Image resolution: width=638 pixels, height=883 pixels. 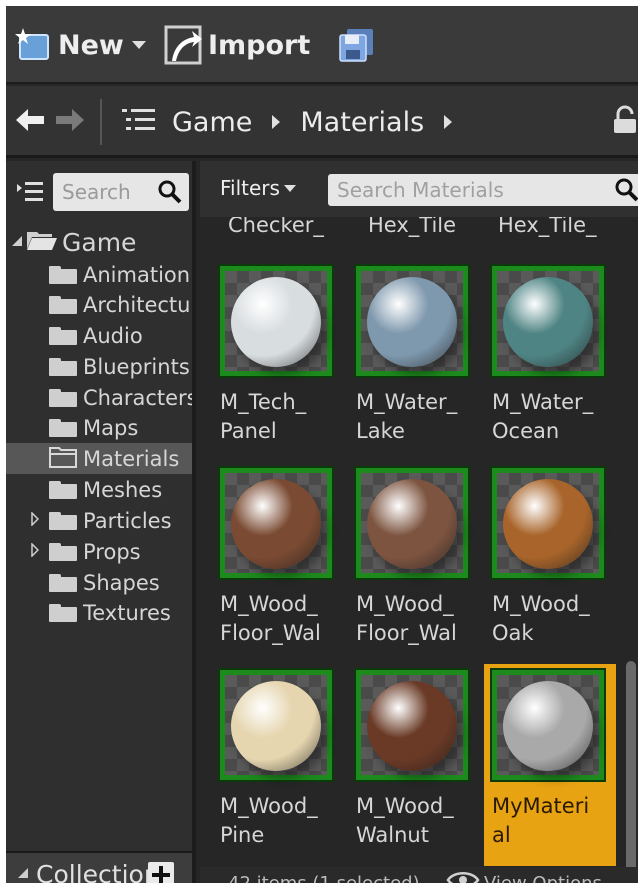 I want to click on save-all-button, so click(x=356, y=45).